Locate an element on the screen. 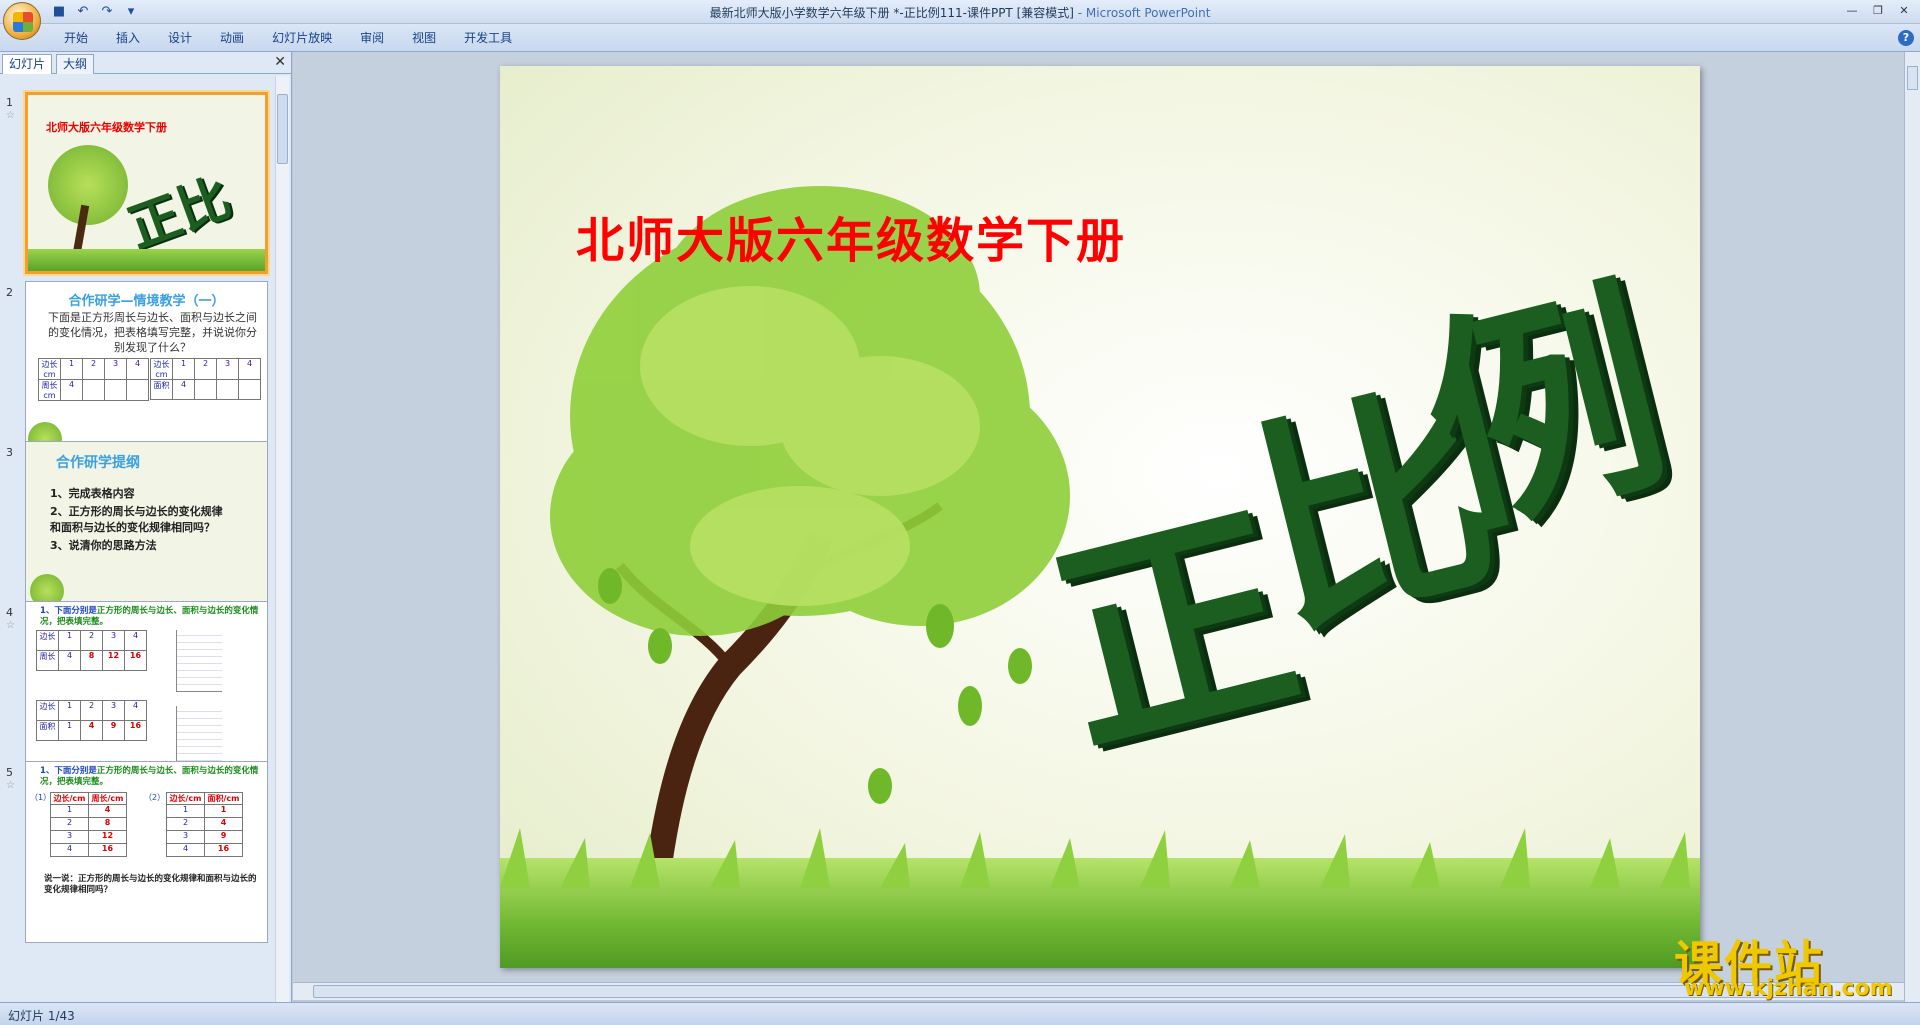  cell: 面积 is located at coordinates (161, 389).